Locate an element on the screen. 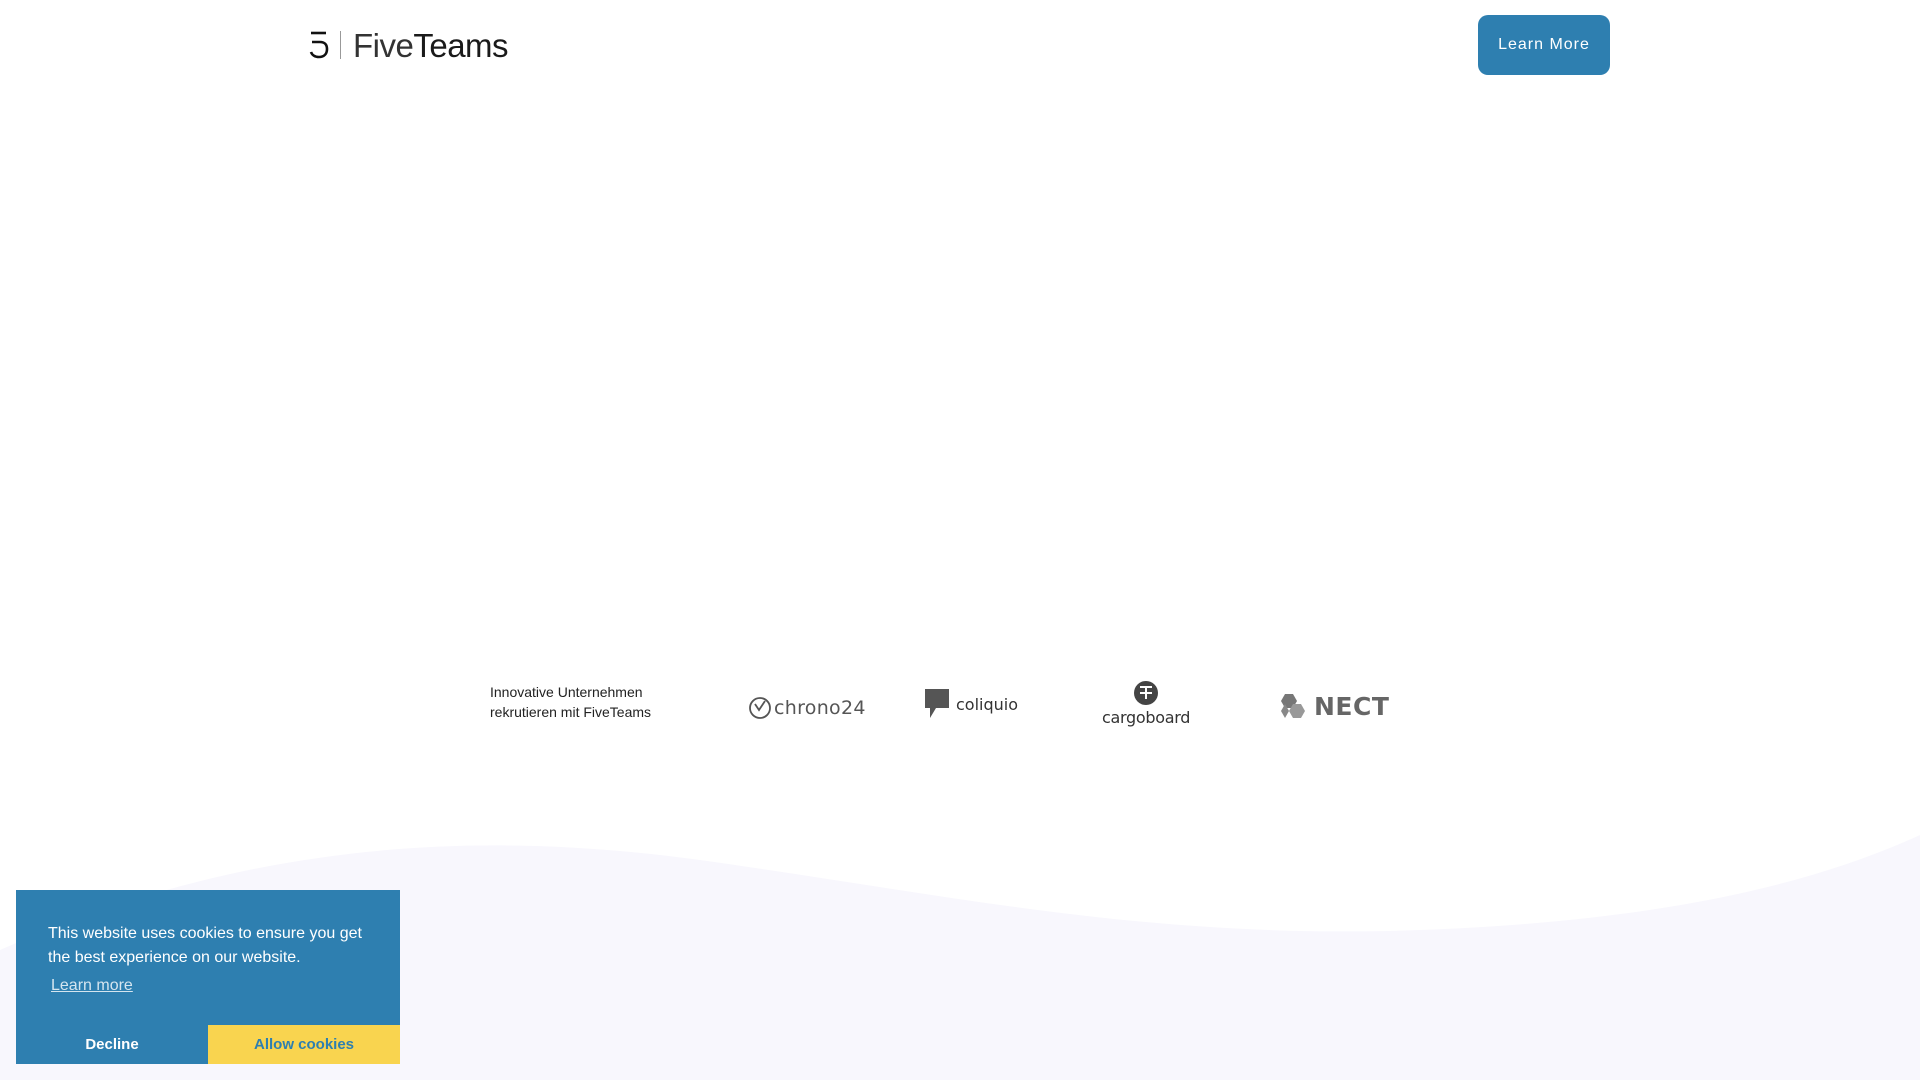 The image size is (1920, 1080). chrono24-clock-icon is located at coordinates (760, 708).